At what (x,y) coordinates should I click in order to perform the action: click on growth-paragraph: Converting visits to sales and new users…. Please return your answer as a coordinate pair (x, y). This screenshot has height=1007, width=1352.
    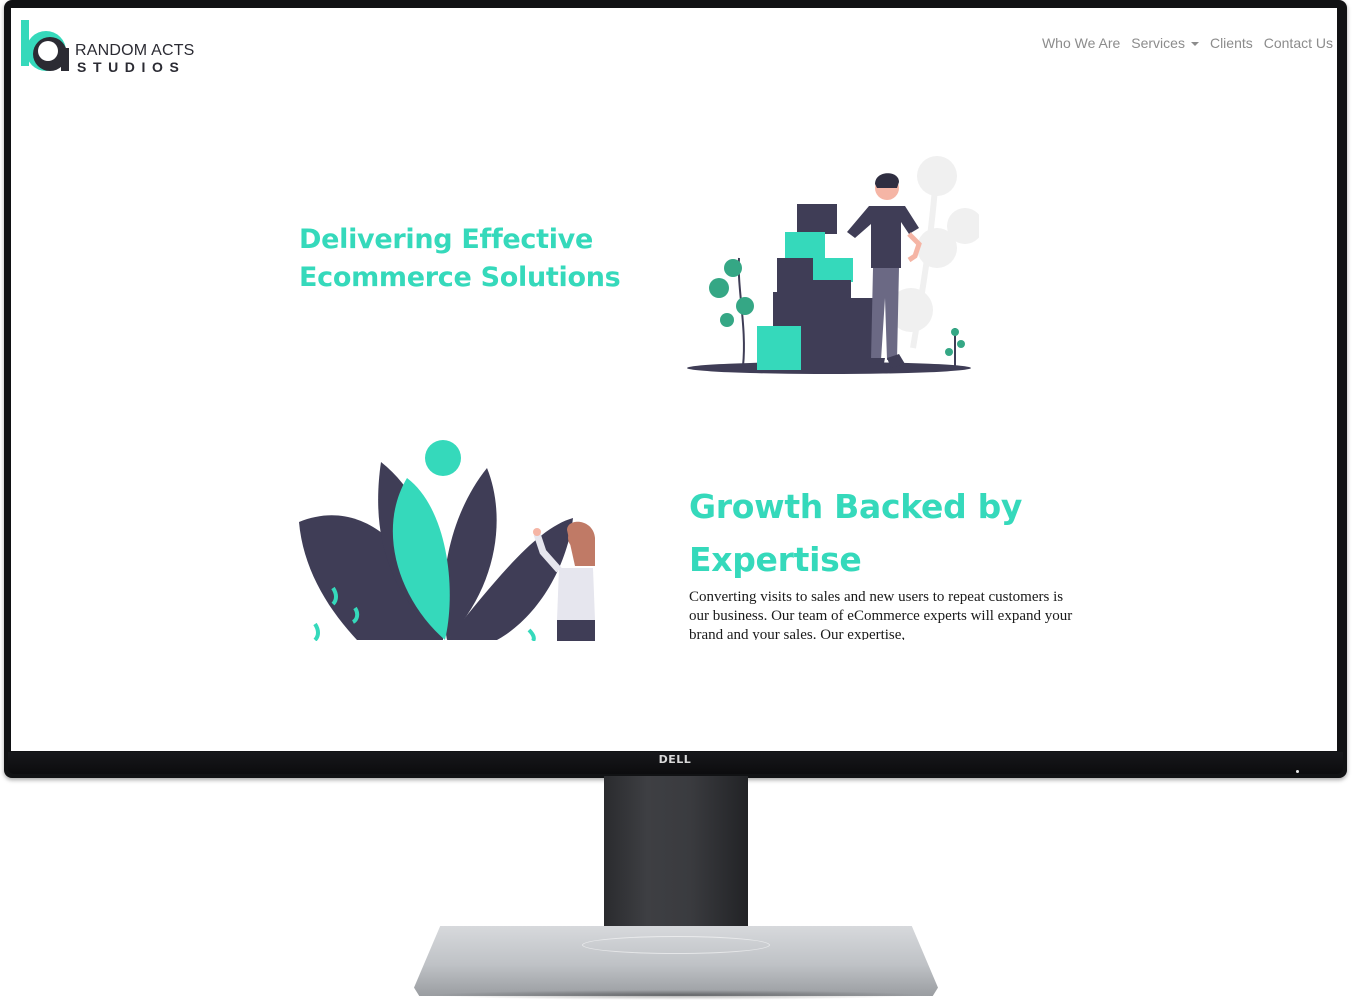
    Looking at the image, I should click on (881, 614).